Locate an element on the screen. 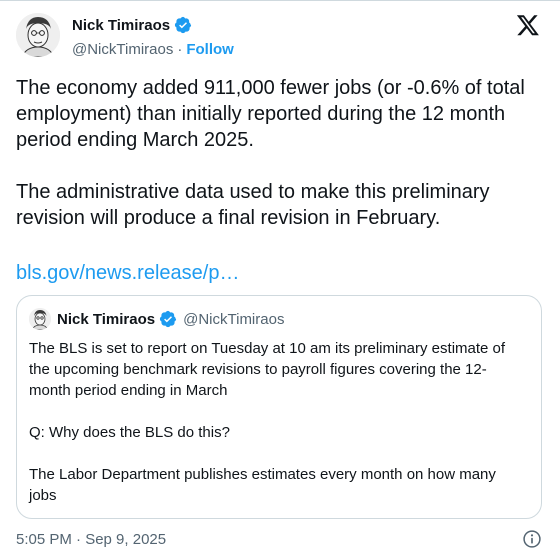 The width and height of the screenshot is (560, 555). quoted-paragraph: Q: Why does the BLS do this? is located at coordinates (129, 432).